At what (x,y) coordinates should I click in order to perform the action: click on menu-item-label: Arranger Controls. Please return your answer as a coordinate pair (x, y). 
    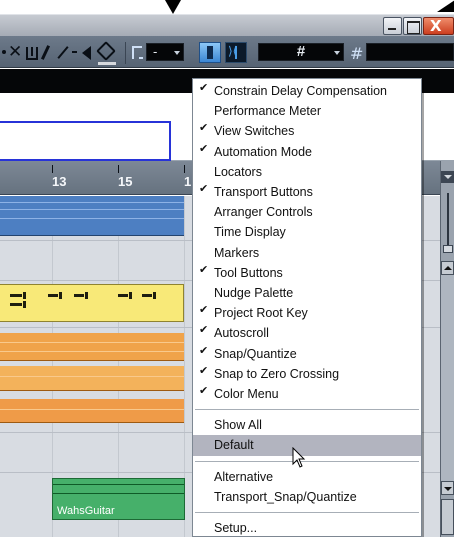
    Looking at the image, I should click on (263, 212).